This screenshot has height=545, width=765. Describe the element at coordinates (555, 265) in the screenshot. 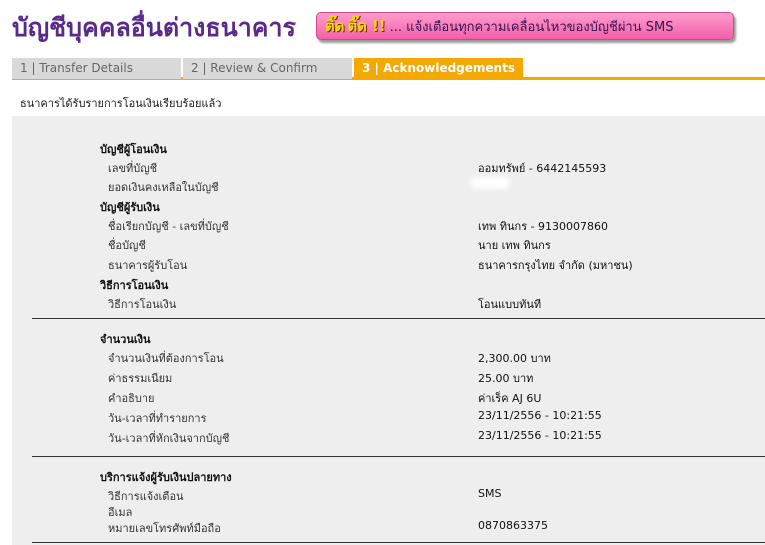

I see `to-bank-value: ธนาคารกรุงไทย จำกัด (มหาชน)` at that location.